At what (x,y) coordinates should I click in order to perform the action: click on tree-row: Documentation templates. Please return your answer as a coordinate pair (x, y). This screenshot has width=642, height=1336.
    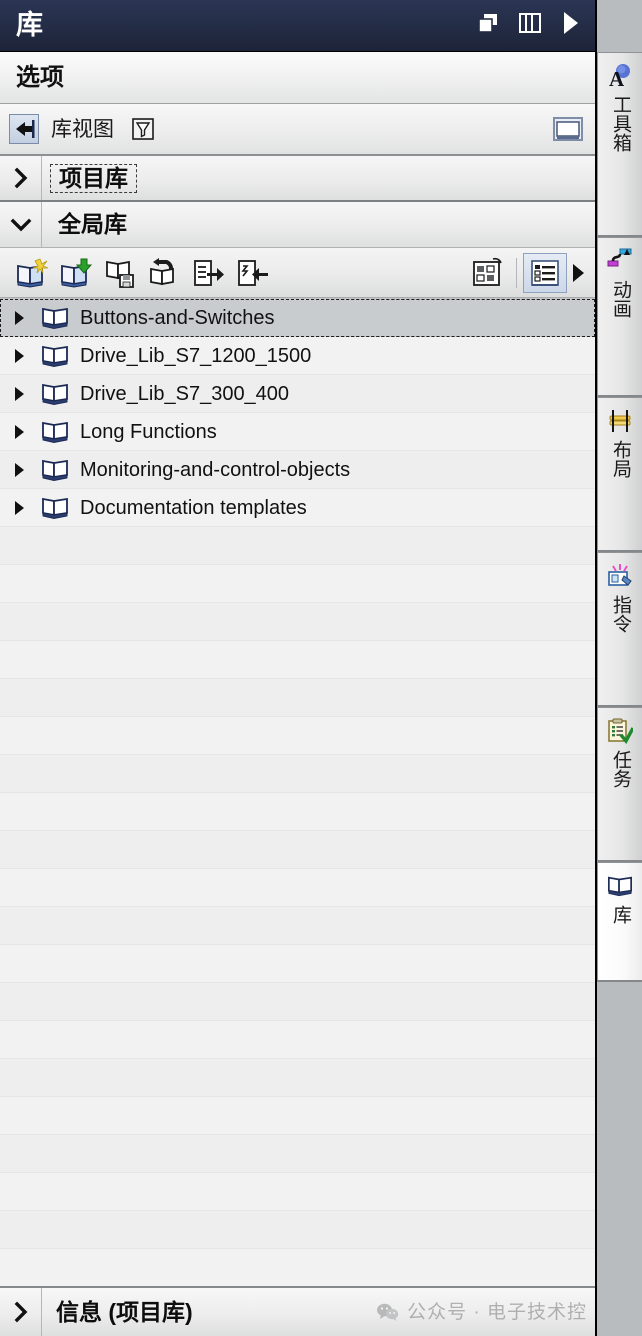
    Looking at the image, I should click on (297, 508).